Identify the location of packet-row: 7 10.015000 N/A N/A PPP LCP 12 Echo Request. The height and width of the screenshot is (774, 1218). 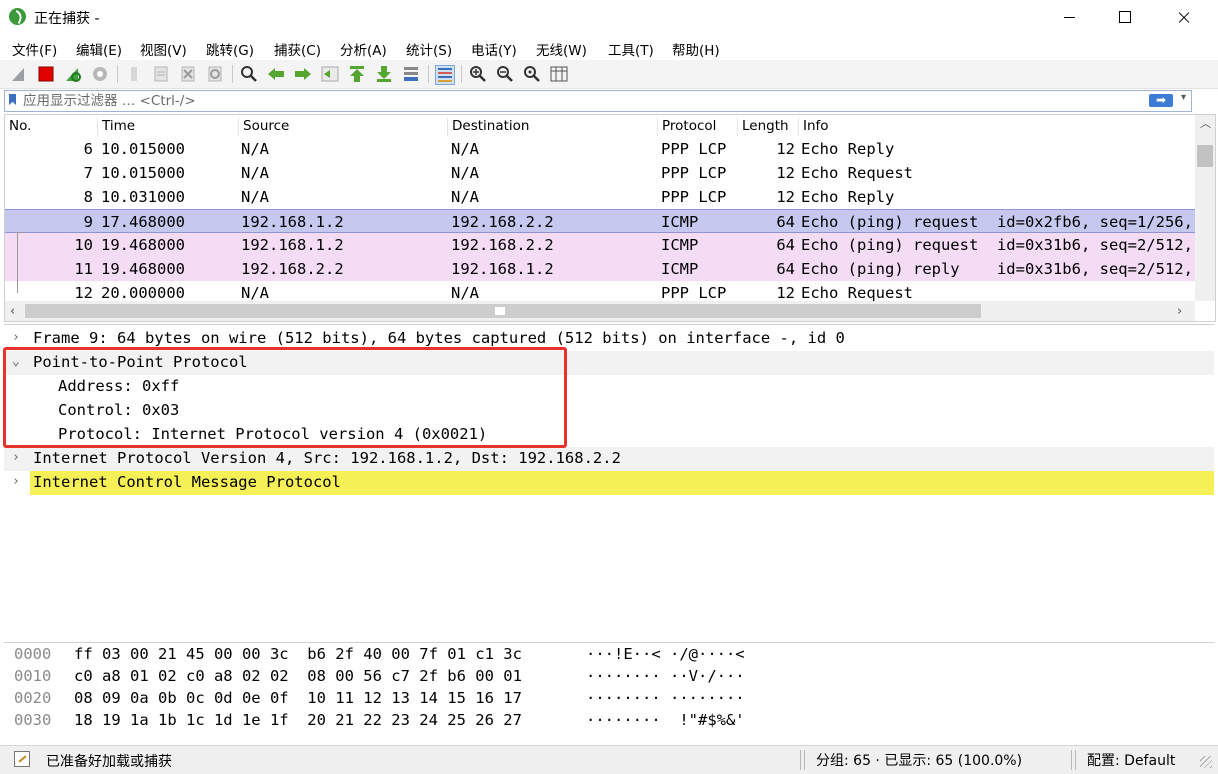
(600, 173).